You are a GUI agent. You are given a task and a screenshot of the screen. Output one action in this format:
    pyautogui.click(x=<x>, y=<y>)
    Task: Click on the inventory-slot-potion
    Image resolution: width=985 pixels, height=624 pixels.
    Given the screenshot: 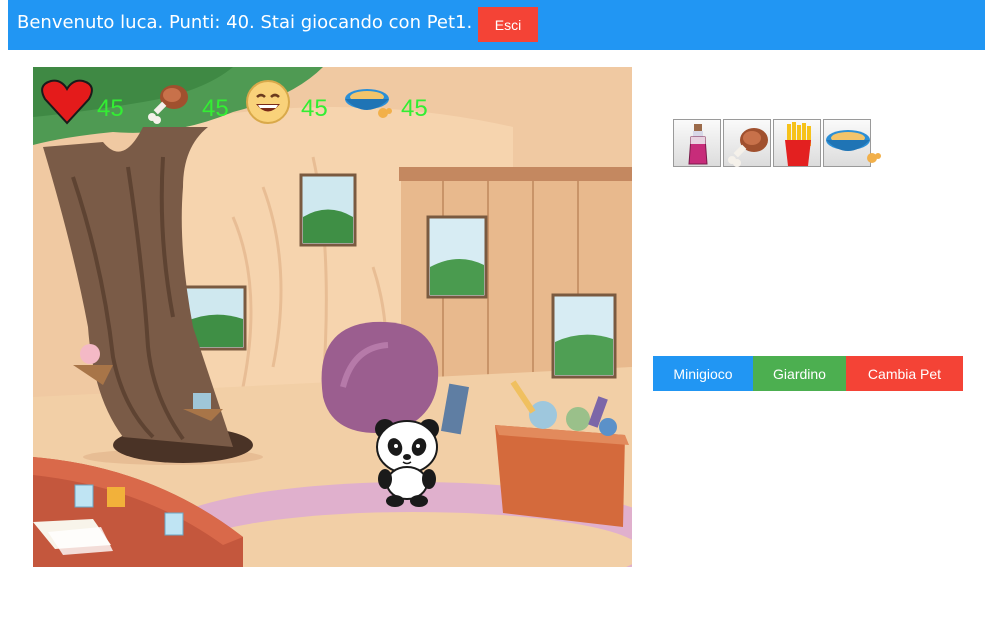 What is the action you would take?
    pyautogui.click(x=697, y=143)
    